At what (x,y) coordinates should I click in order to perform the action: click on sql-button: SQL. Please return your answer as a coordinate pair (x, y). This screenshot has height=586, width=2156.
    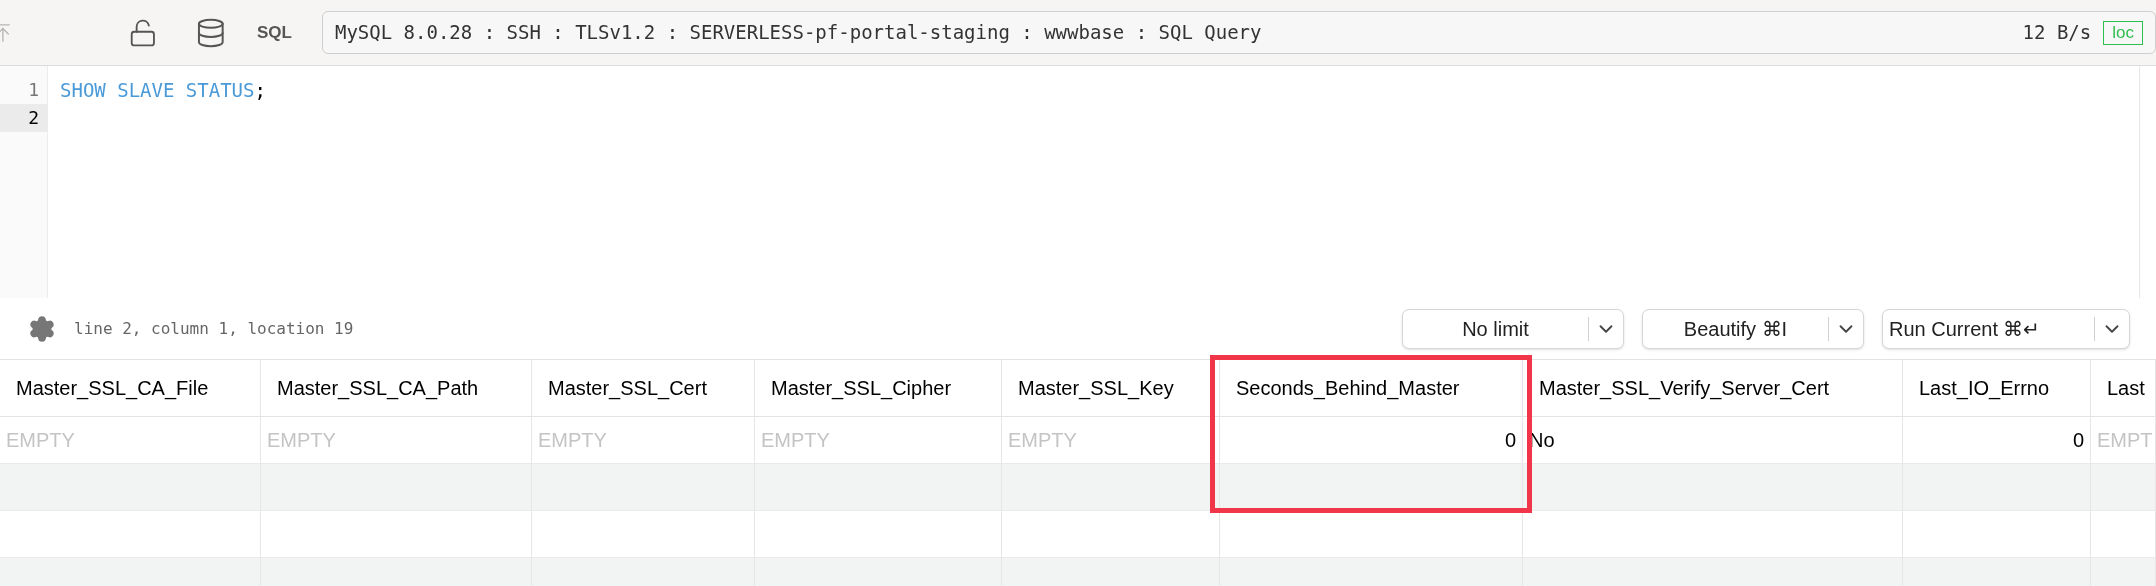
    Looking at the image, I should click on (274, 32).